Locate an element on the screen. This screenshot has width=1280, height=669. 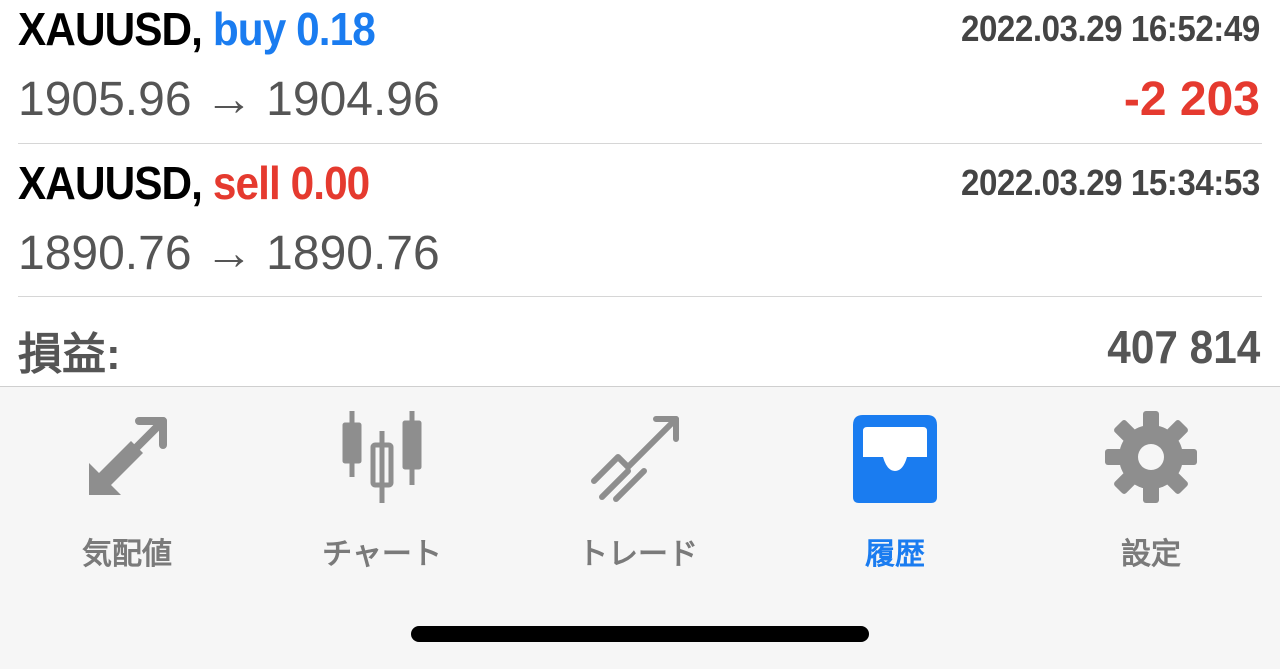
tab-label: 履歴 is located at coordinates (895, 554).